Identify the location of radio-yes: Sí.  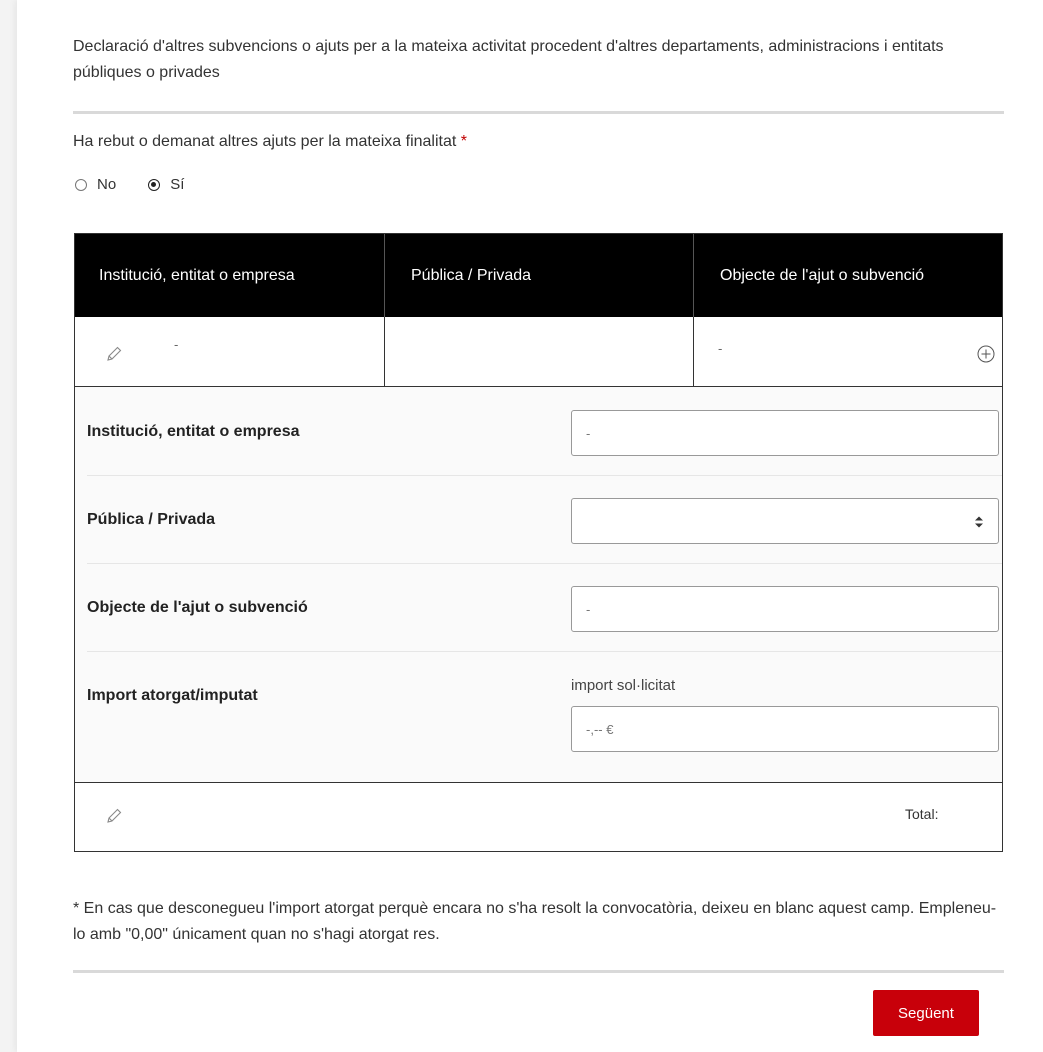
(166, 184).